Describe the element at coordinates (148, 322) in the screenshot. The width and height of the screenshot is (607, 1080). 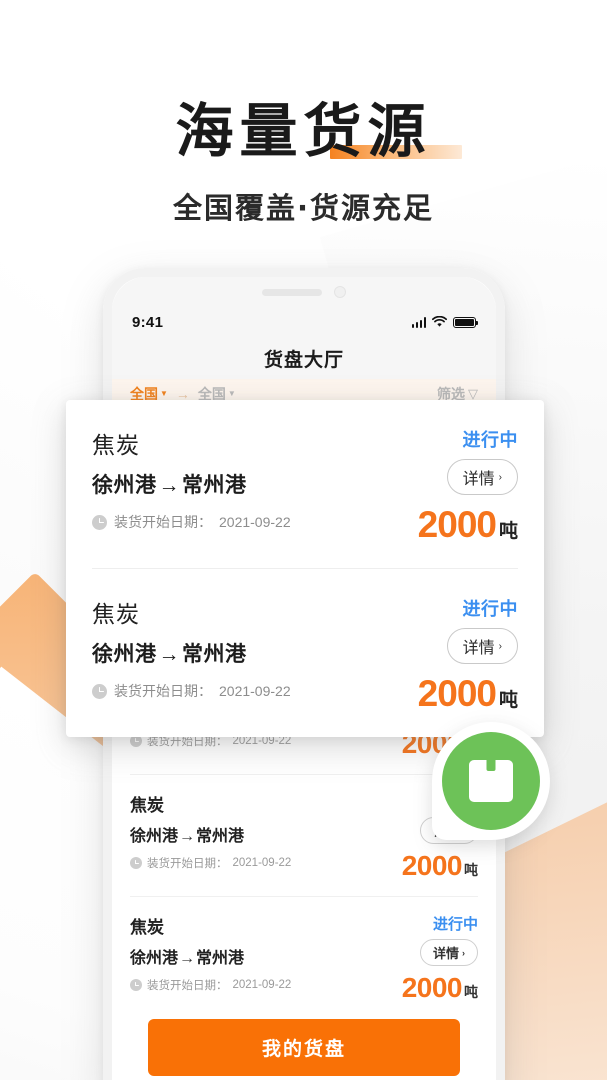
I see `status-time: 9:41` at that location.